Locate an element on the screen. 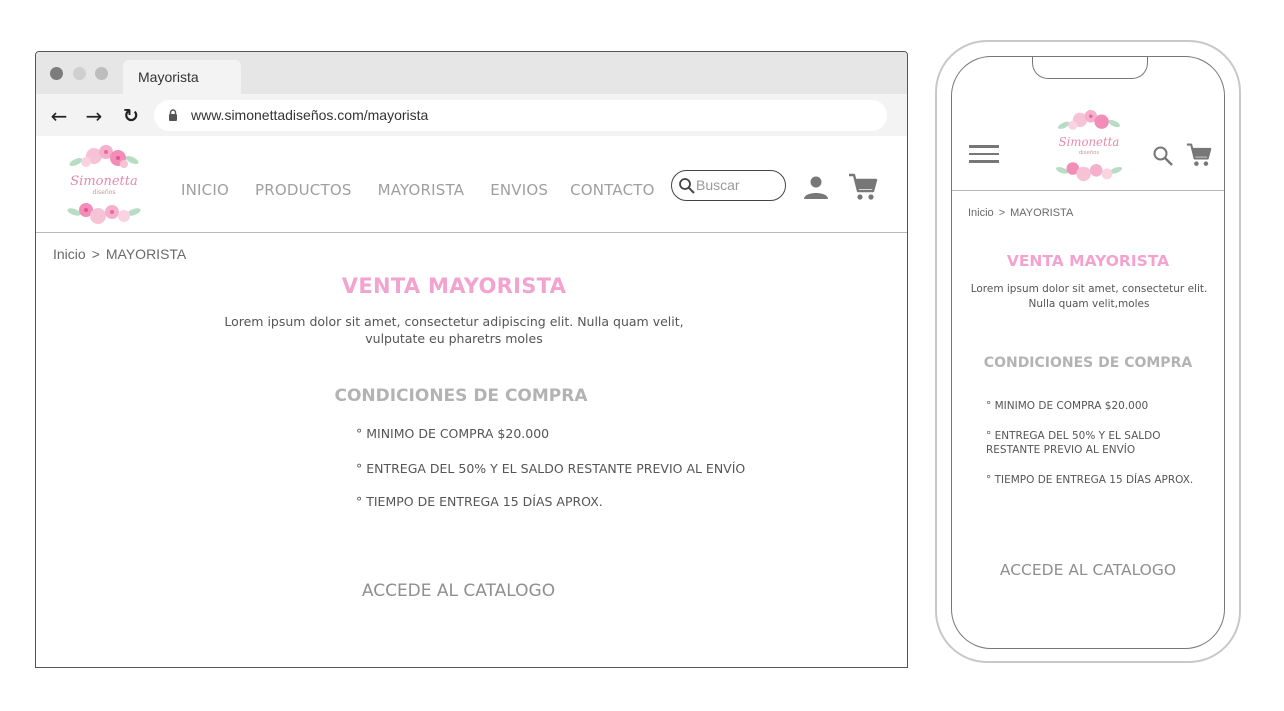 The height and width of the screenshot is (711, 1284). browser-tab: Mayorista is located at coordinates (182, 77).